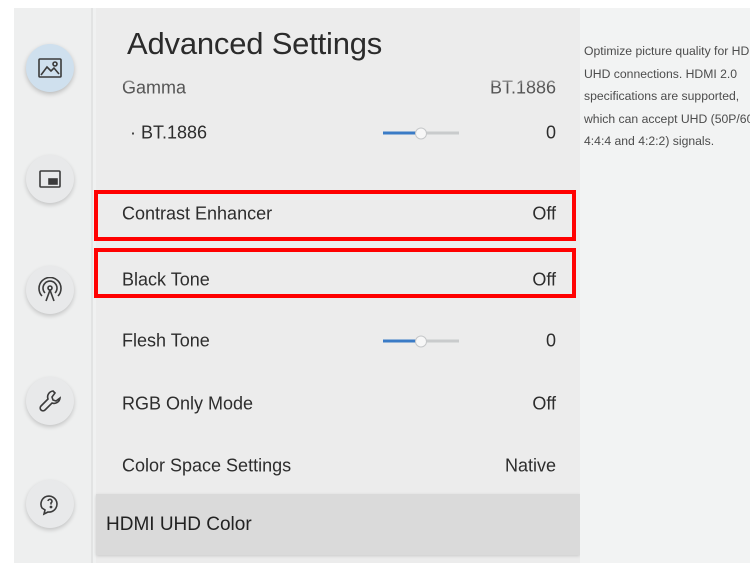 This screenshot has height=571, width=750. I want to click on screen-bottom-margin, so click(382, 567).